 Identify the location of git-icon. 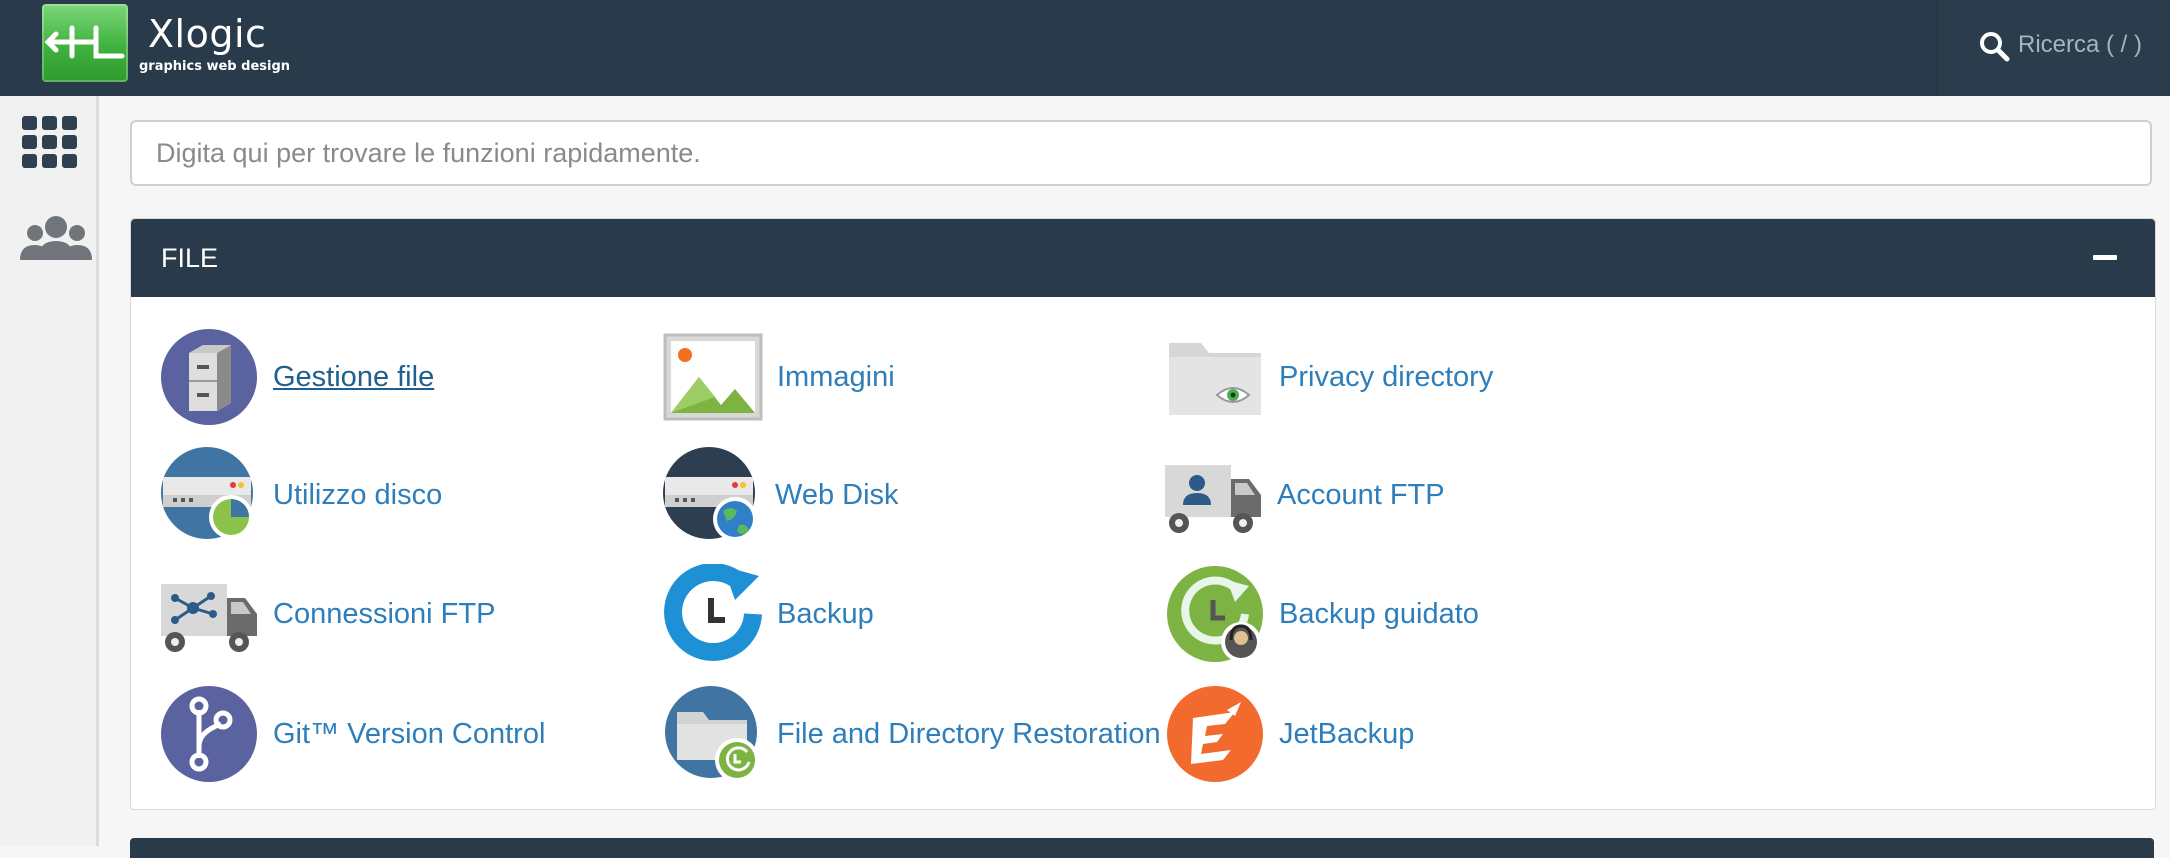
(209, 734).